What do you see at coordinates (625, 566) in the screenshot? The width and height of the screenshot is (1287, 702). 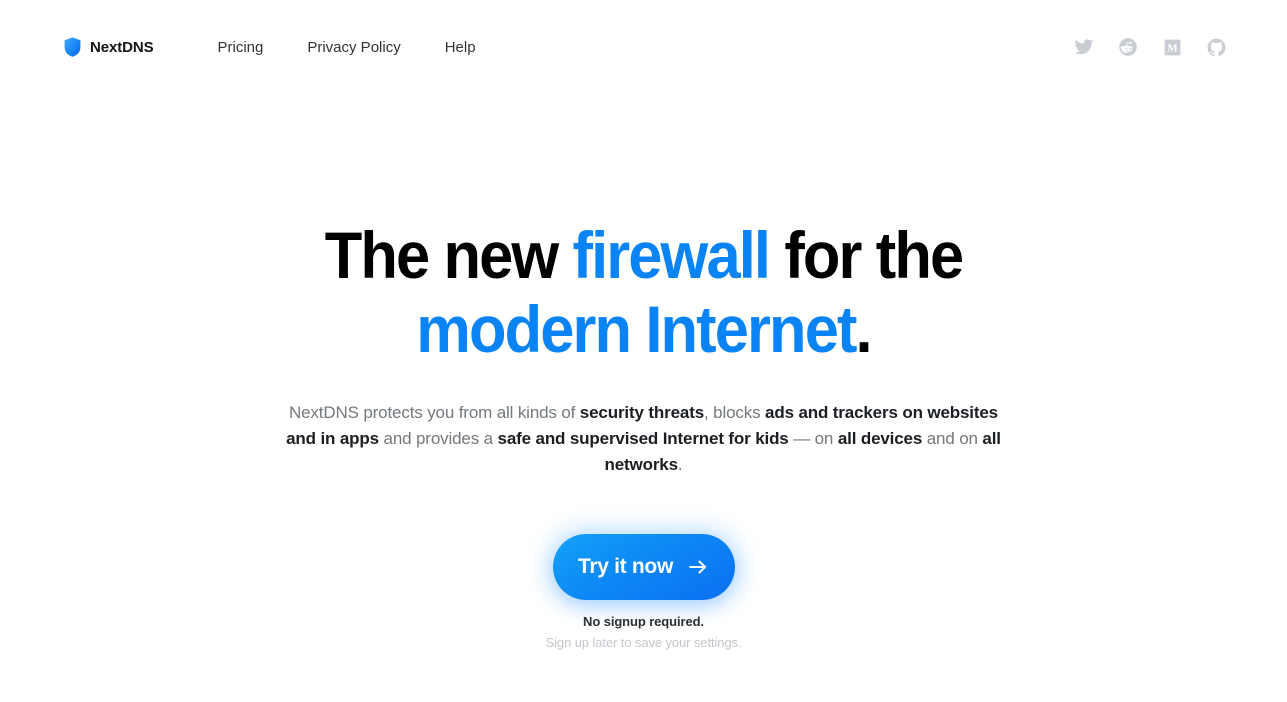 I see `try-it-now-label: Try it now` at bounding box center [625, 566].